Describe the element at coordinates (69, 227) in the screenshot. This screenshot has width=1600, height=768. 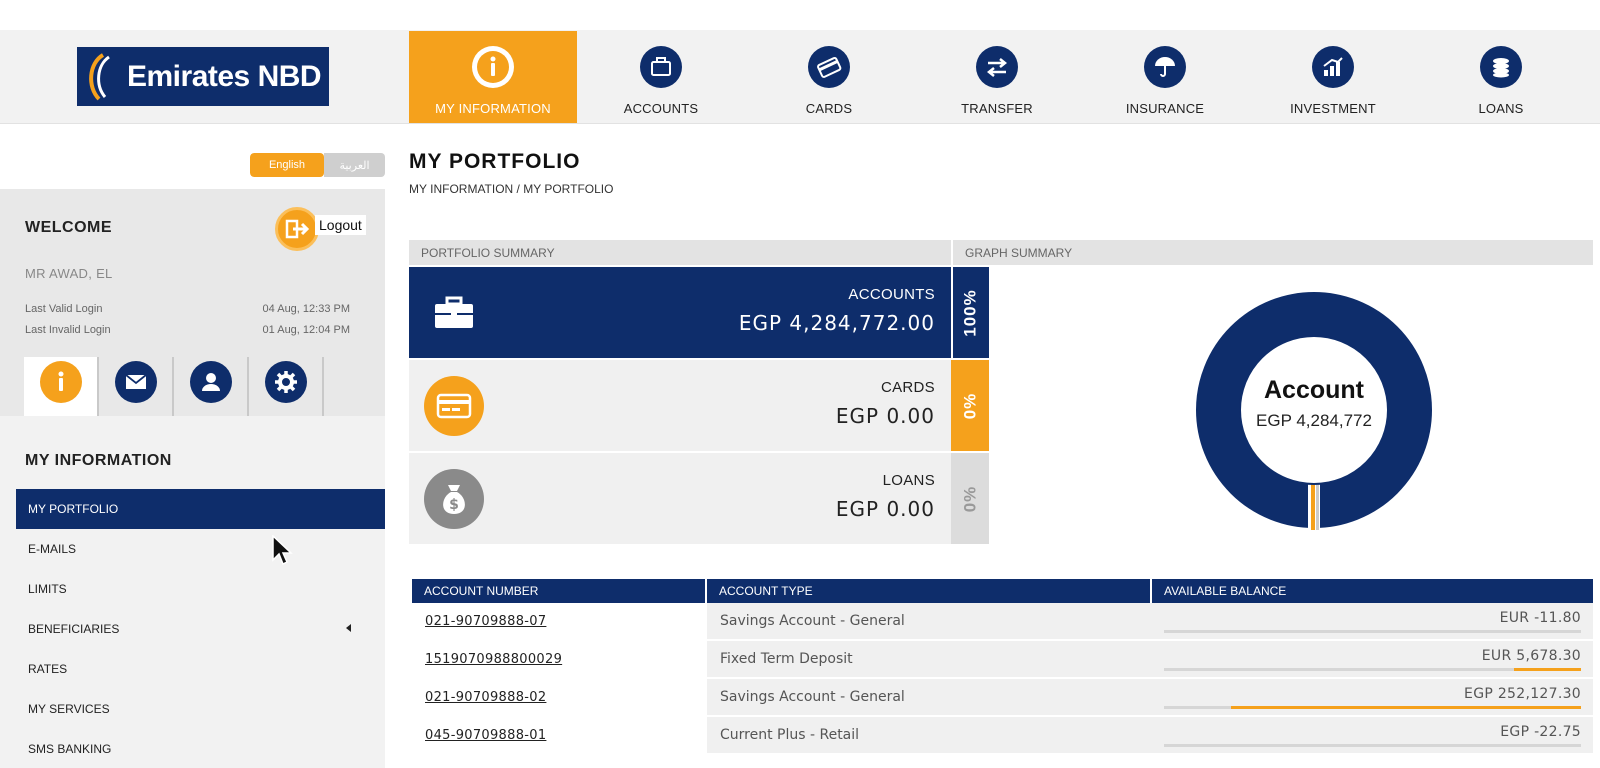
I see `welcome-title: WELCOME` at that location.